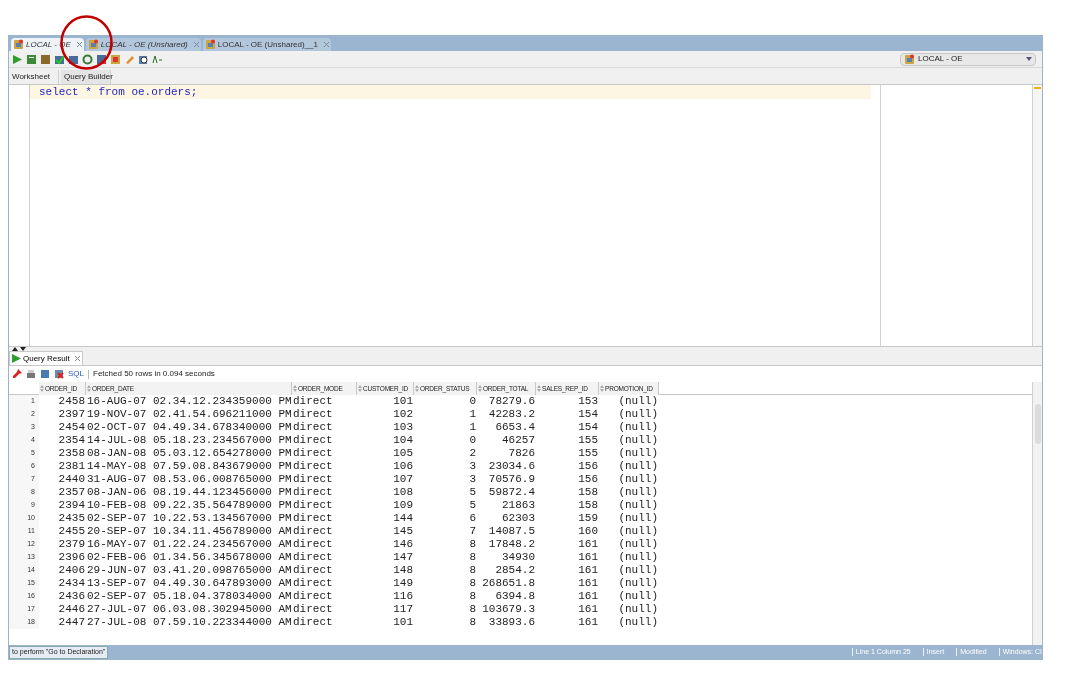 The image size is (1069, 685). Describe the element at coordinates (189, 492) in the screenshot. I see `table-cell: 08-JAN-06 08.19.44.123456000 PM` at that location.